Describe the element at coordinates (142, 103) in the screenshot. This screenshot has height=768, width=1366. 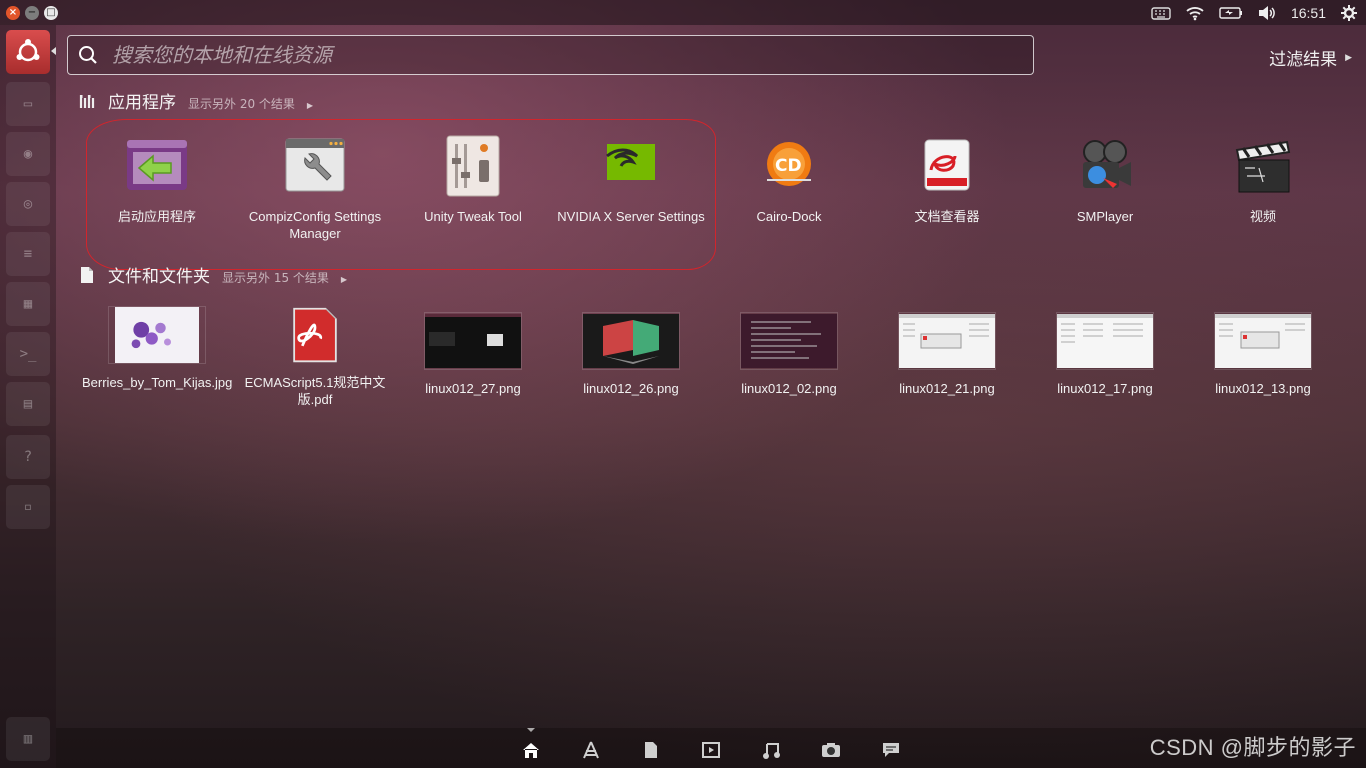
I see `applications-category-title: 应用程序` at that location.